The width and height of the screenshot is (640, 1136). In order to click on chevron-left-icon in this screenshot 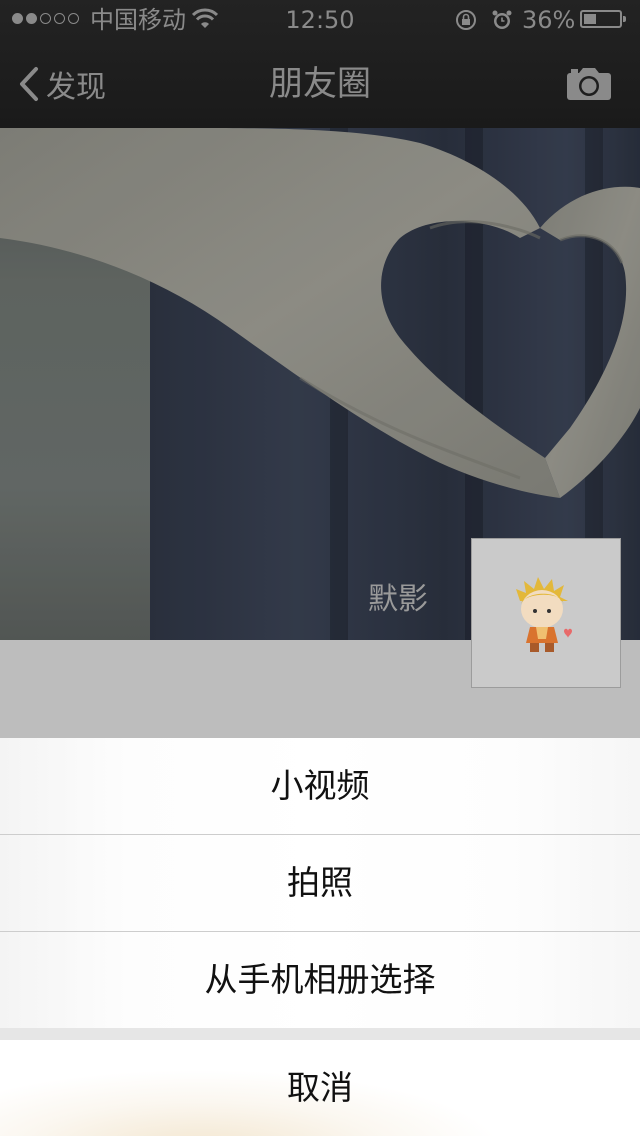, I will do `click(29, 84)`.